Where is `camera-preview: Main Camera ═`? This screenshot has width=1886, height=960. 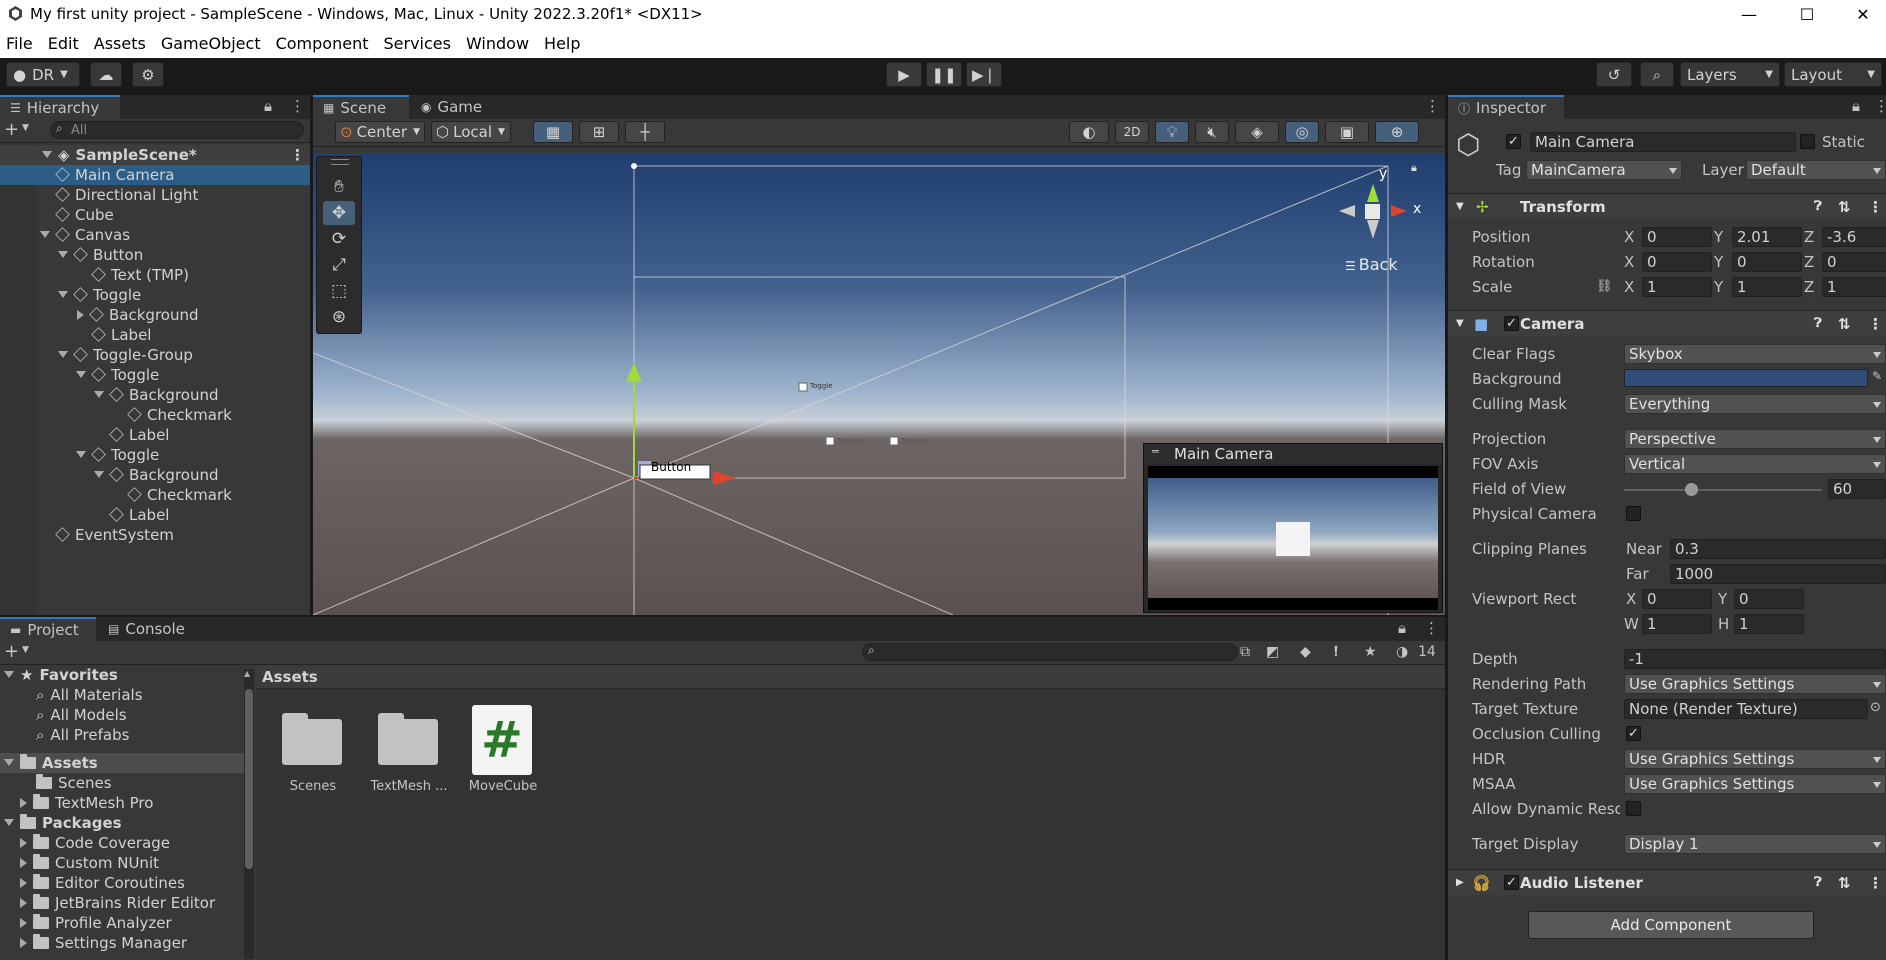
camera-preview: Main Camera ═ is located at coordinates (1293, 528).